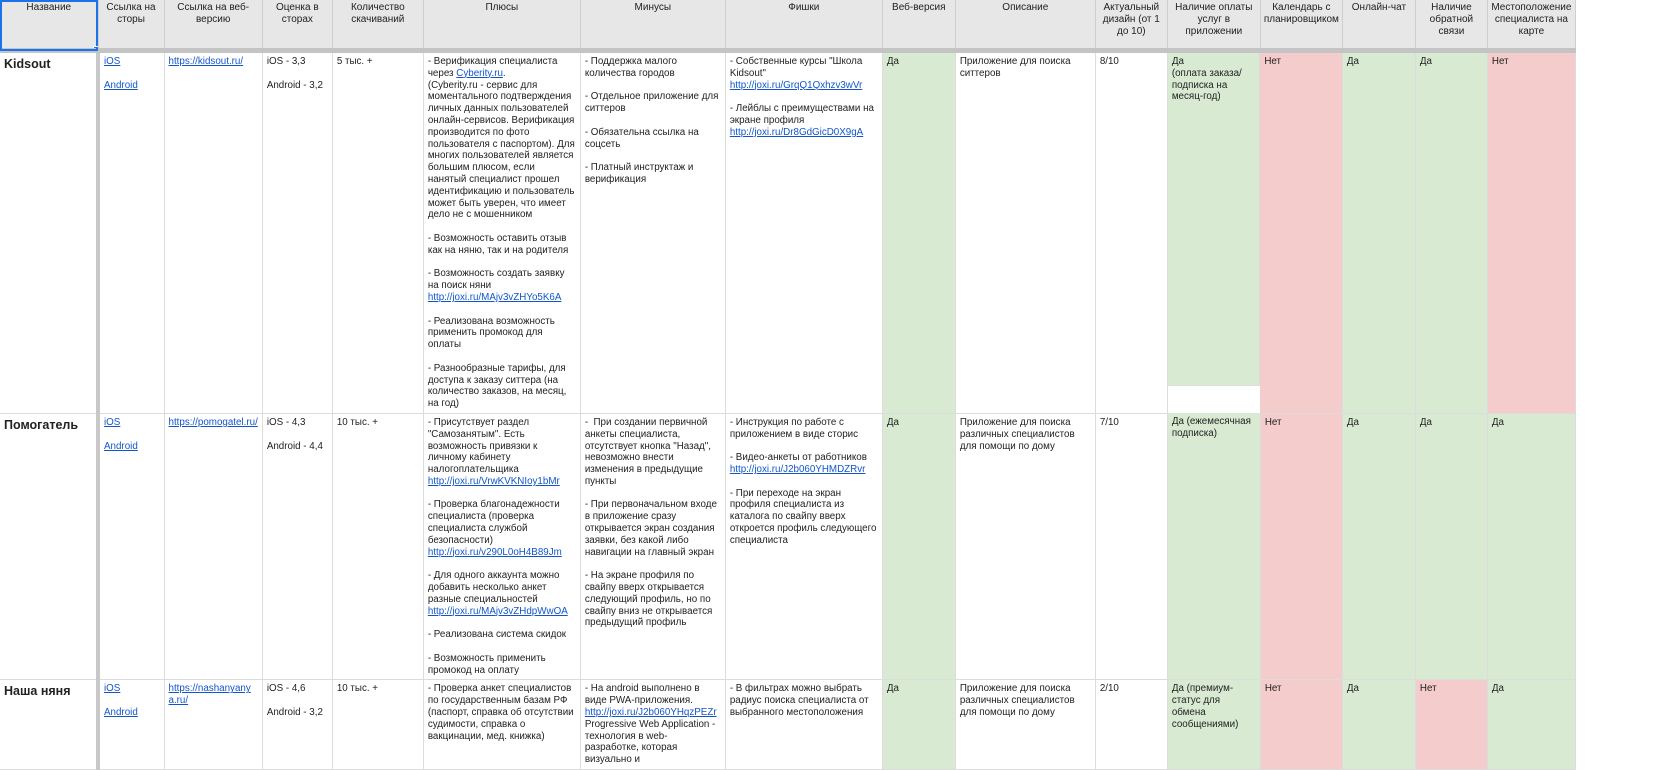  I want to click on joxi-link: http://joxi.ru/J2b060YHMDZRvr, so click(798, 469).